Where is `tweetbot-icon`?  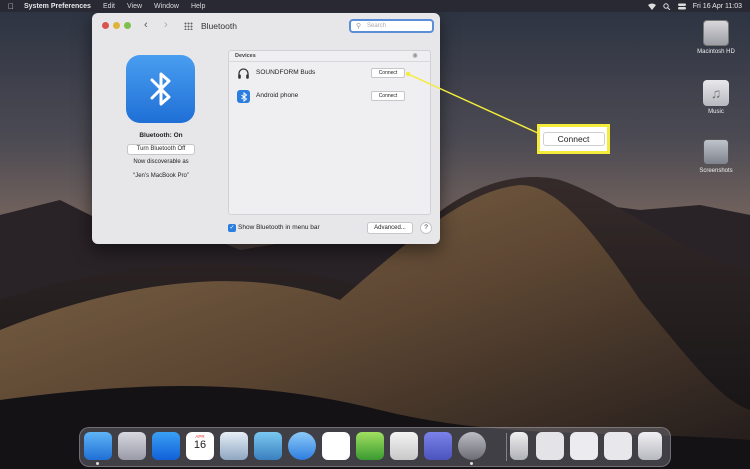 tweetbot-icon is located at coordinates (268, 446).